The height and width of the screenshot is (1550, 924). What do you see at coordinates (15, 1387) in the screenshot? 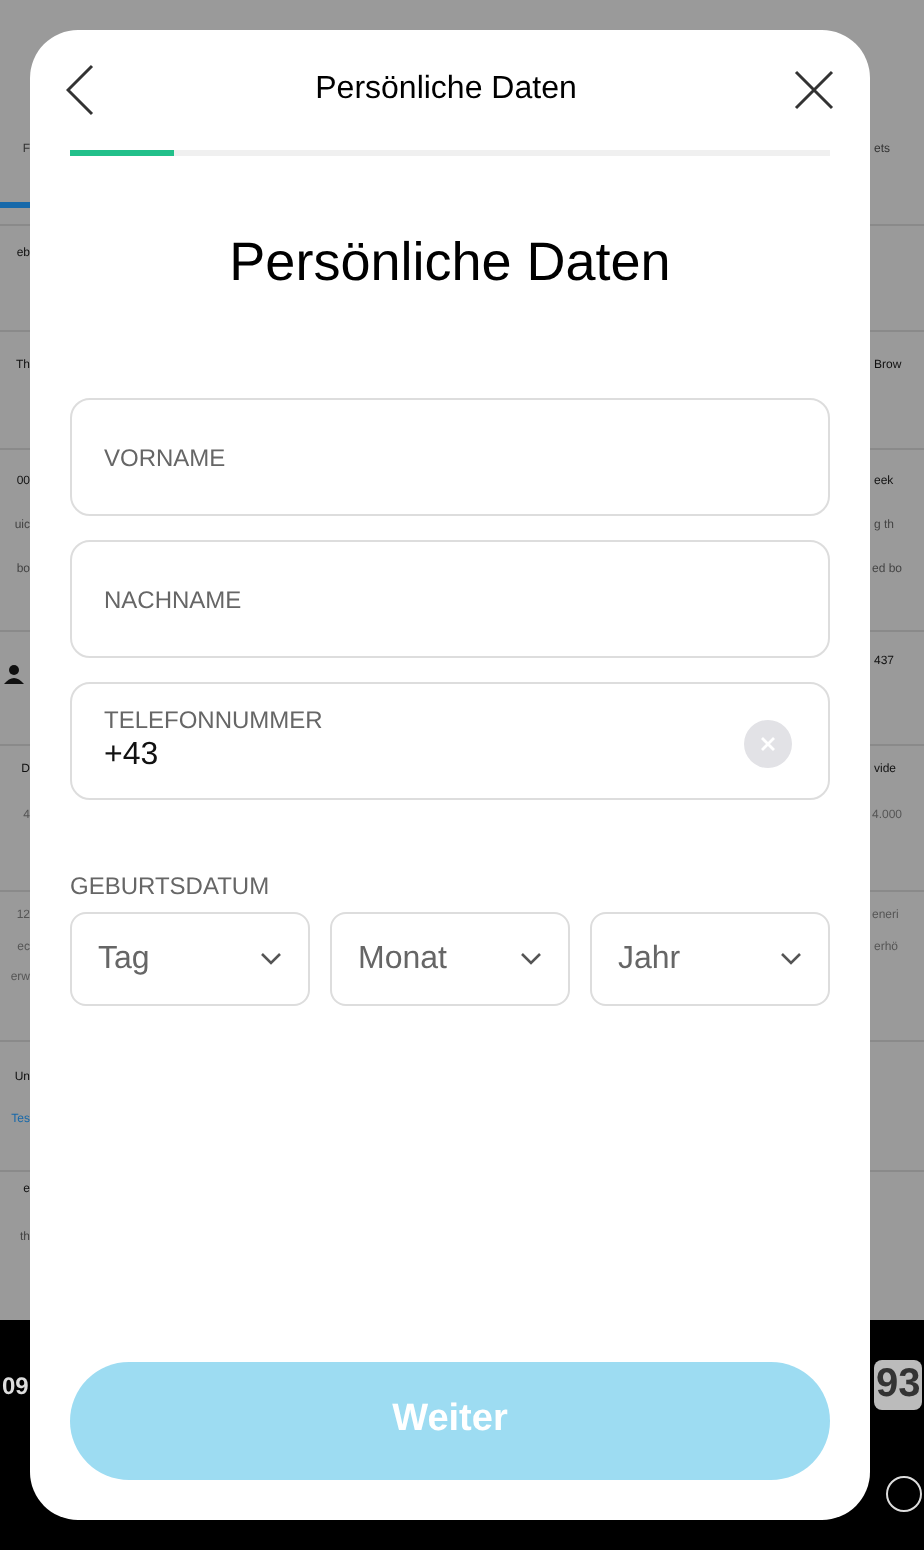
I see `footer-number: 09` at bounding box center [15, 1387].